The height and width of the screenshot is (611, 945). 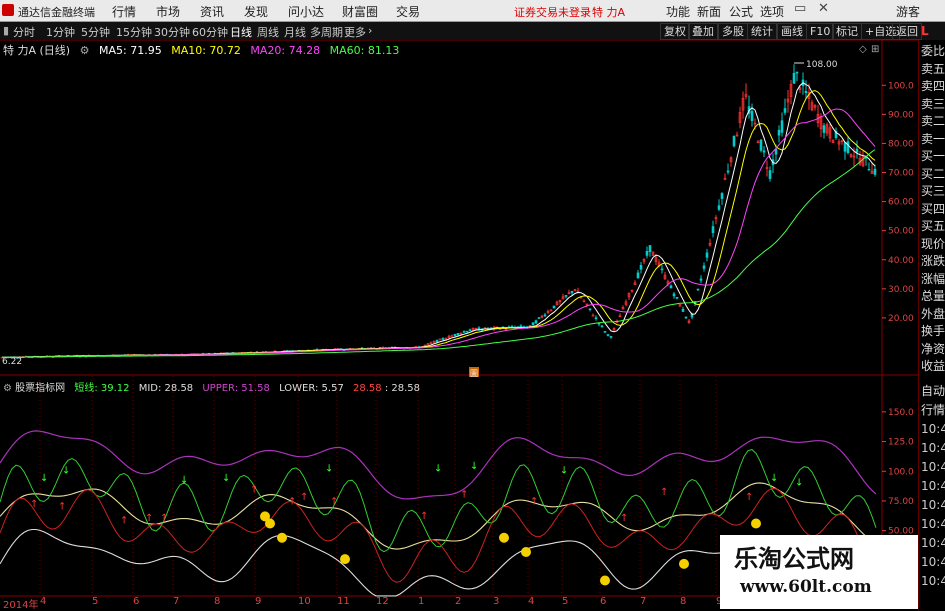 What do you see at coordinates (794, 559) in the screenshot?
I see `watermark-title: 乐淘公式网` at bounding box center [794, 559].